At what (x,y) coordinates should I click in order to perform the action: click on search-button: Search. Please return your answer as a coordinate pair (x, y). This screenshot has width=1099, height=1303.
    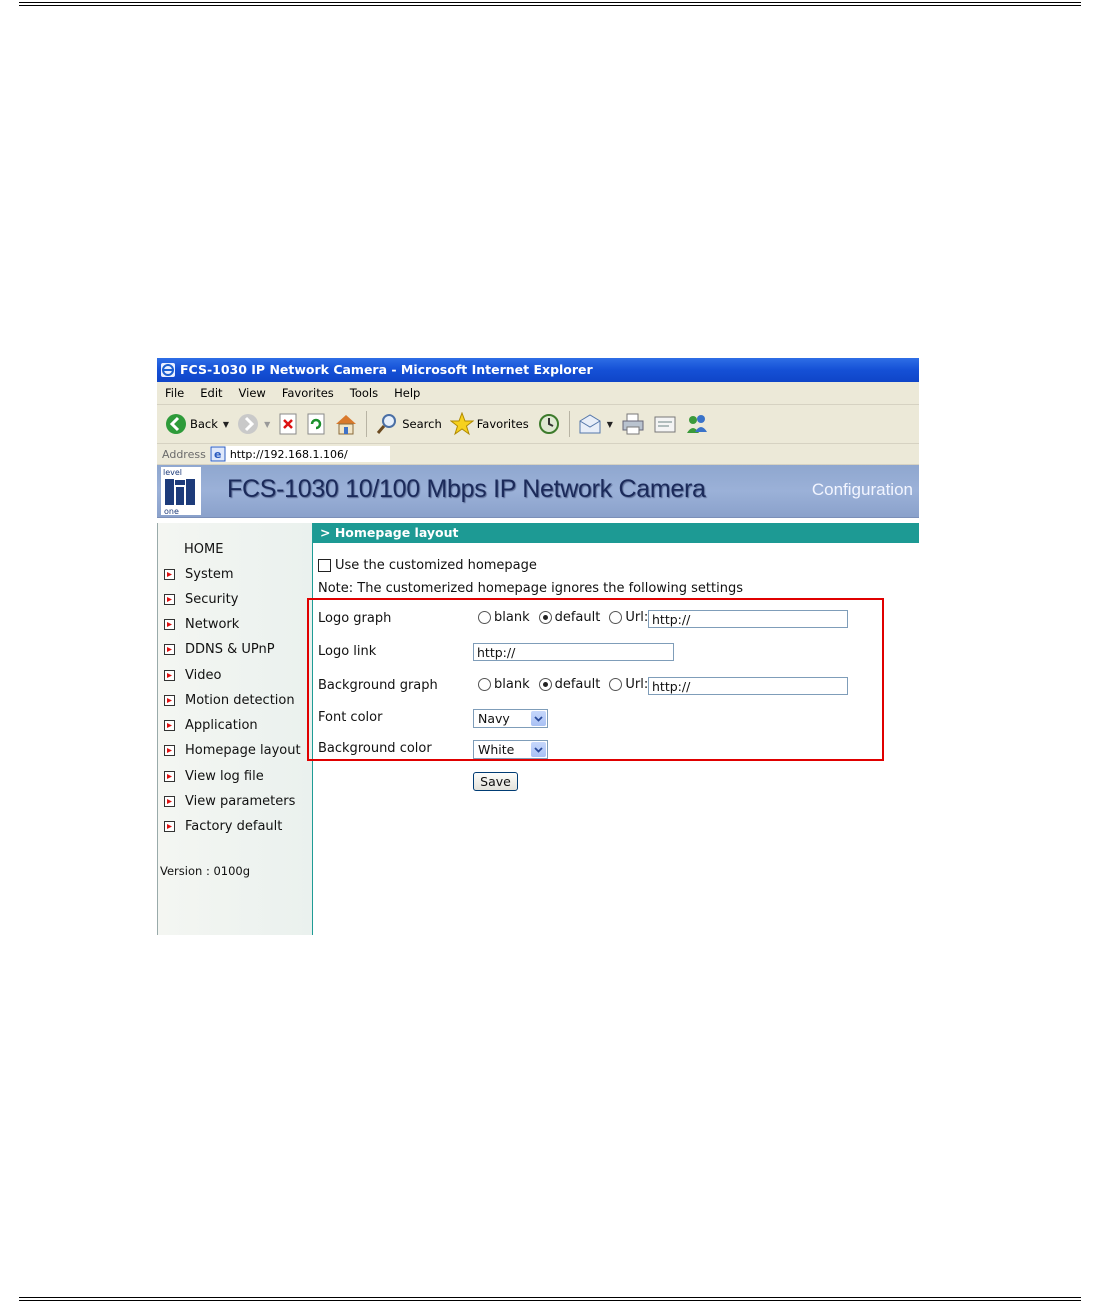
    Looking at the image, I should click on (408, 424).